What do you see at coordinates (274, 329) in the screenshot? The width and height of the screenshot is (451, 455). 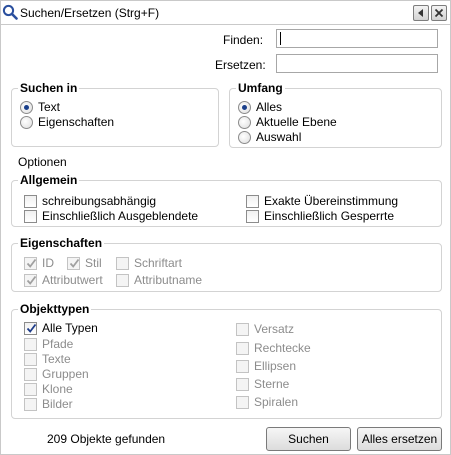 I see `checkbox-label: Versatz` at bounding box center [274, 329].